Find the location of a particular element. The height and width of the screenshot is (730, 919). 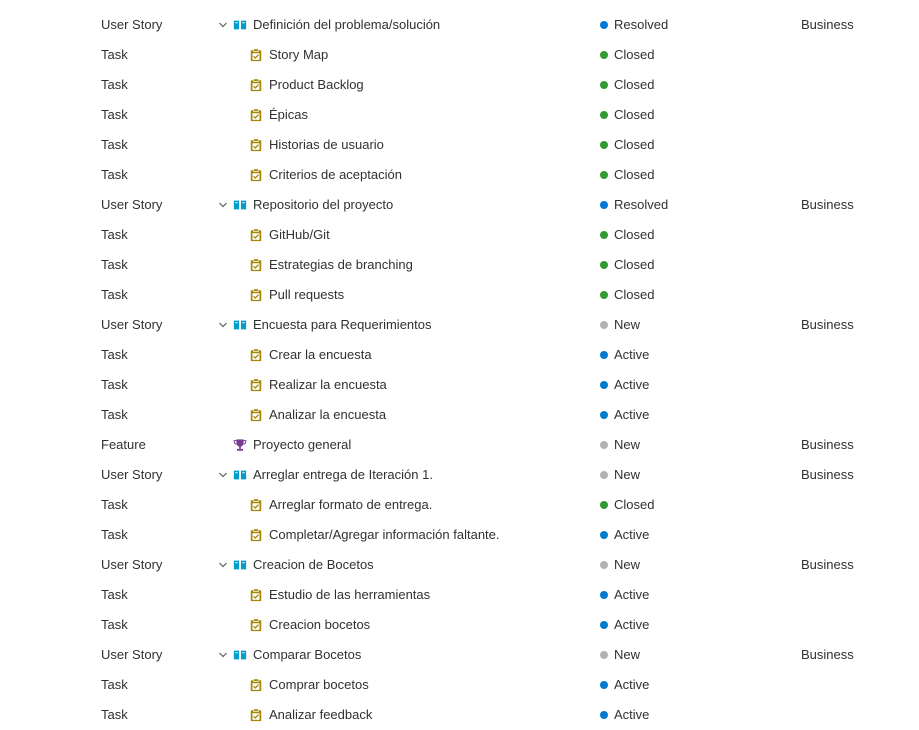

work-item-state: New is located at coordinates (620, 325).